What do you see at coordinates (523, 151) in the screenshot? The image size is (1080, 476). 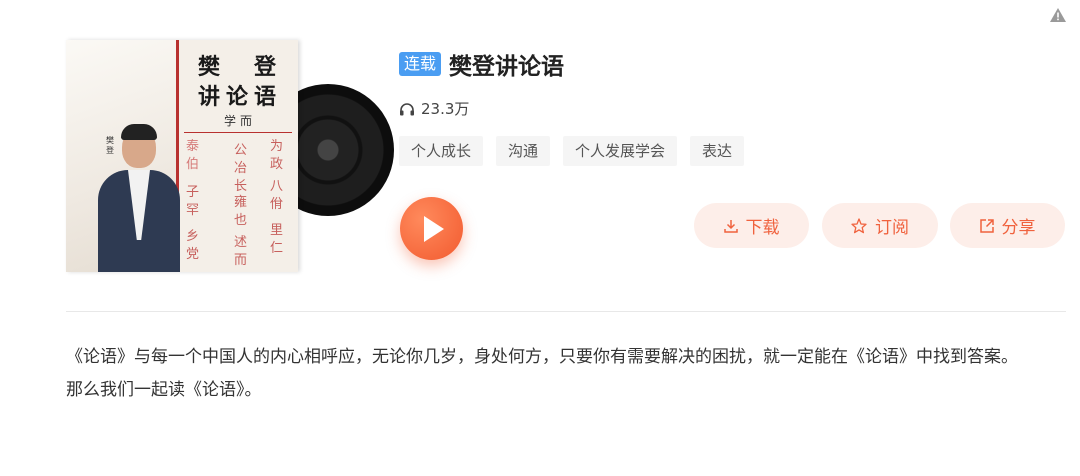 I see `tag-item: 沟通` at bounding box center [523, 151].